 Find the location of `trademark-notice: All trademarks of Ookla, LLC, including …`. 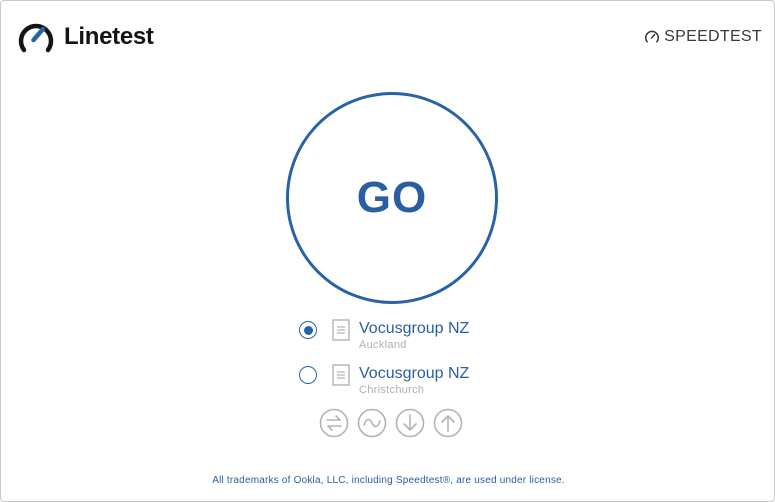

trademark-notice: All trademarks of Ookla, LLC, including … is located at coordinates (388, 480).